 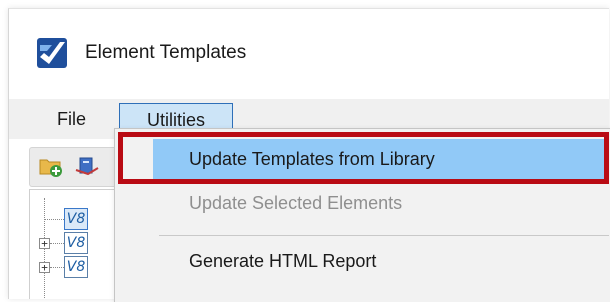 What do you see at coordinates (51, 166) in the screenshot?
I see `open-folder-add-icon` at bounding box center [51, 166].